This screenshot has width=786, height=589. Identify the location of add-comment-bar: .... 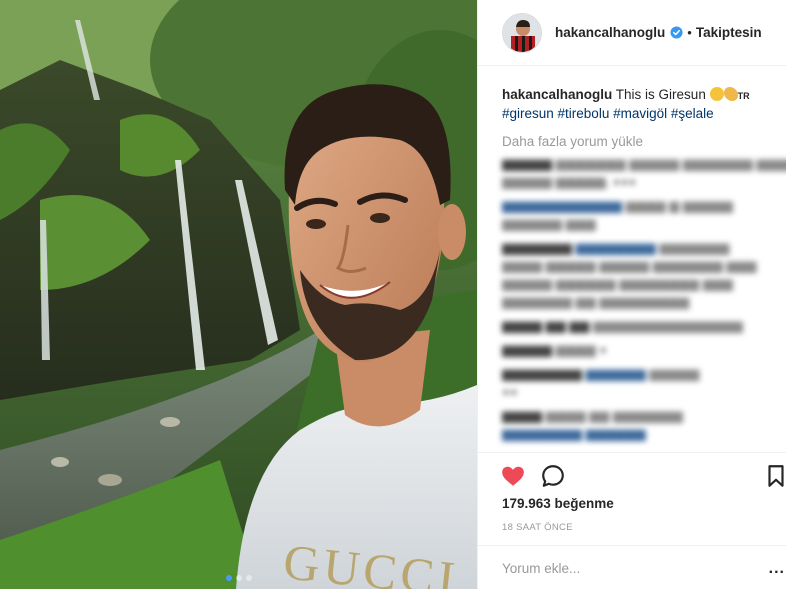
(632, 567).